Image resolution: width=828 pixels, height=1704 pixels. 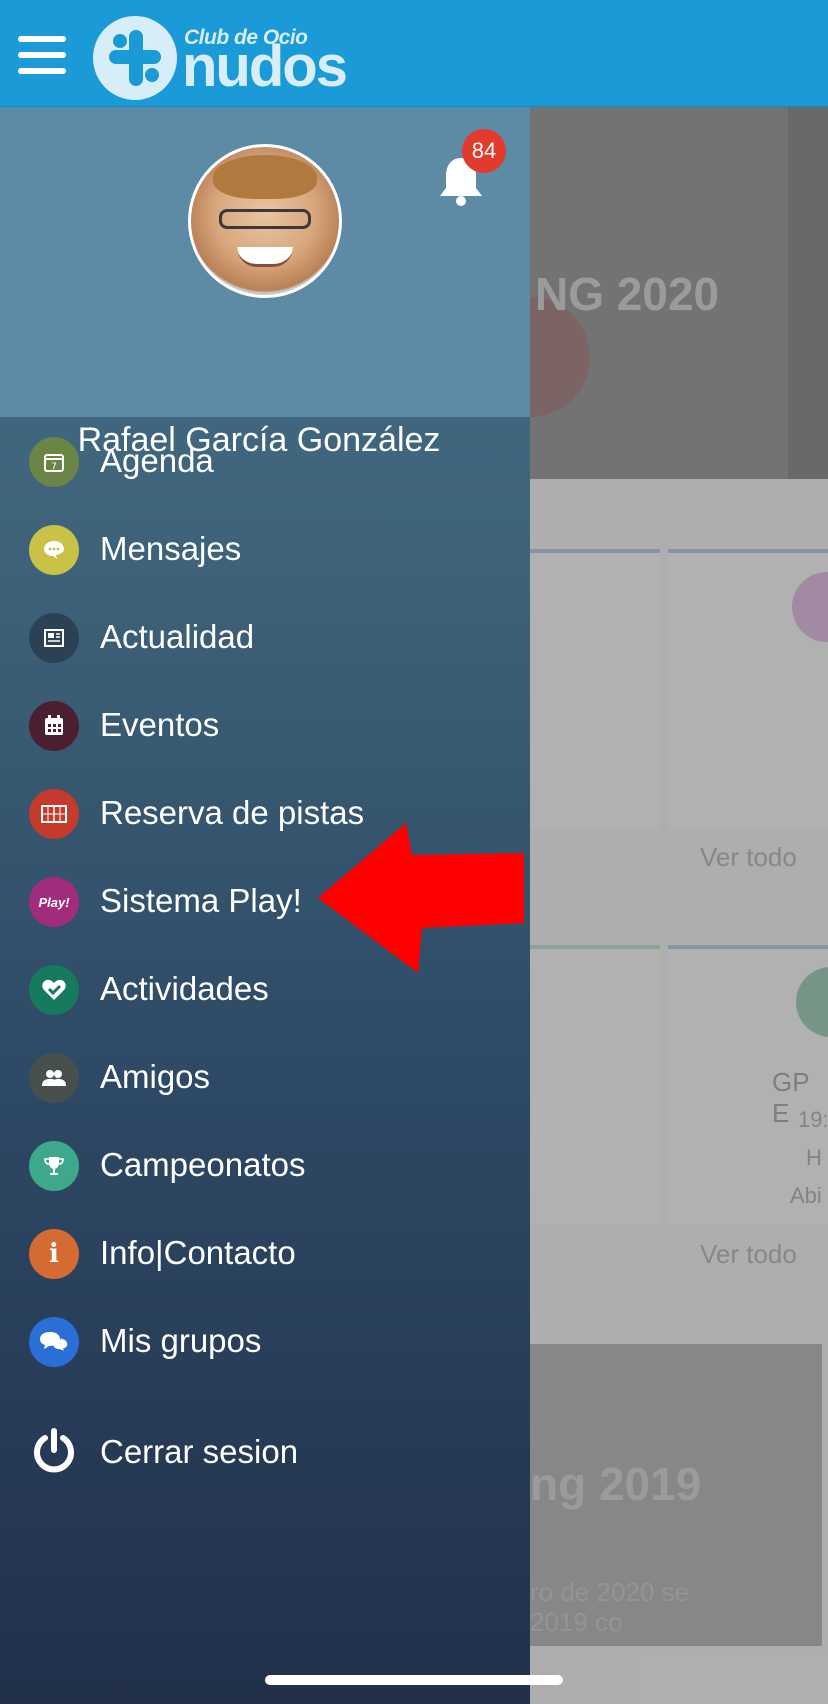 What do you see at coordinates (265, 725) in the screenshot?
I see `menu-item-eventos: Eventos` at bounding box center [265, 725].